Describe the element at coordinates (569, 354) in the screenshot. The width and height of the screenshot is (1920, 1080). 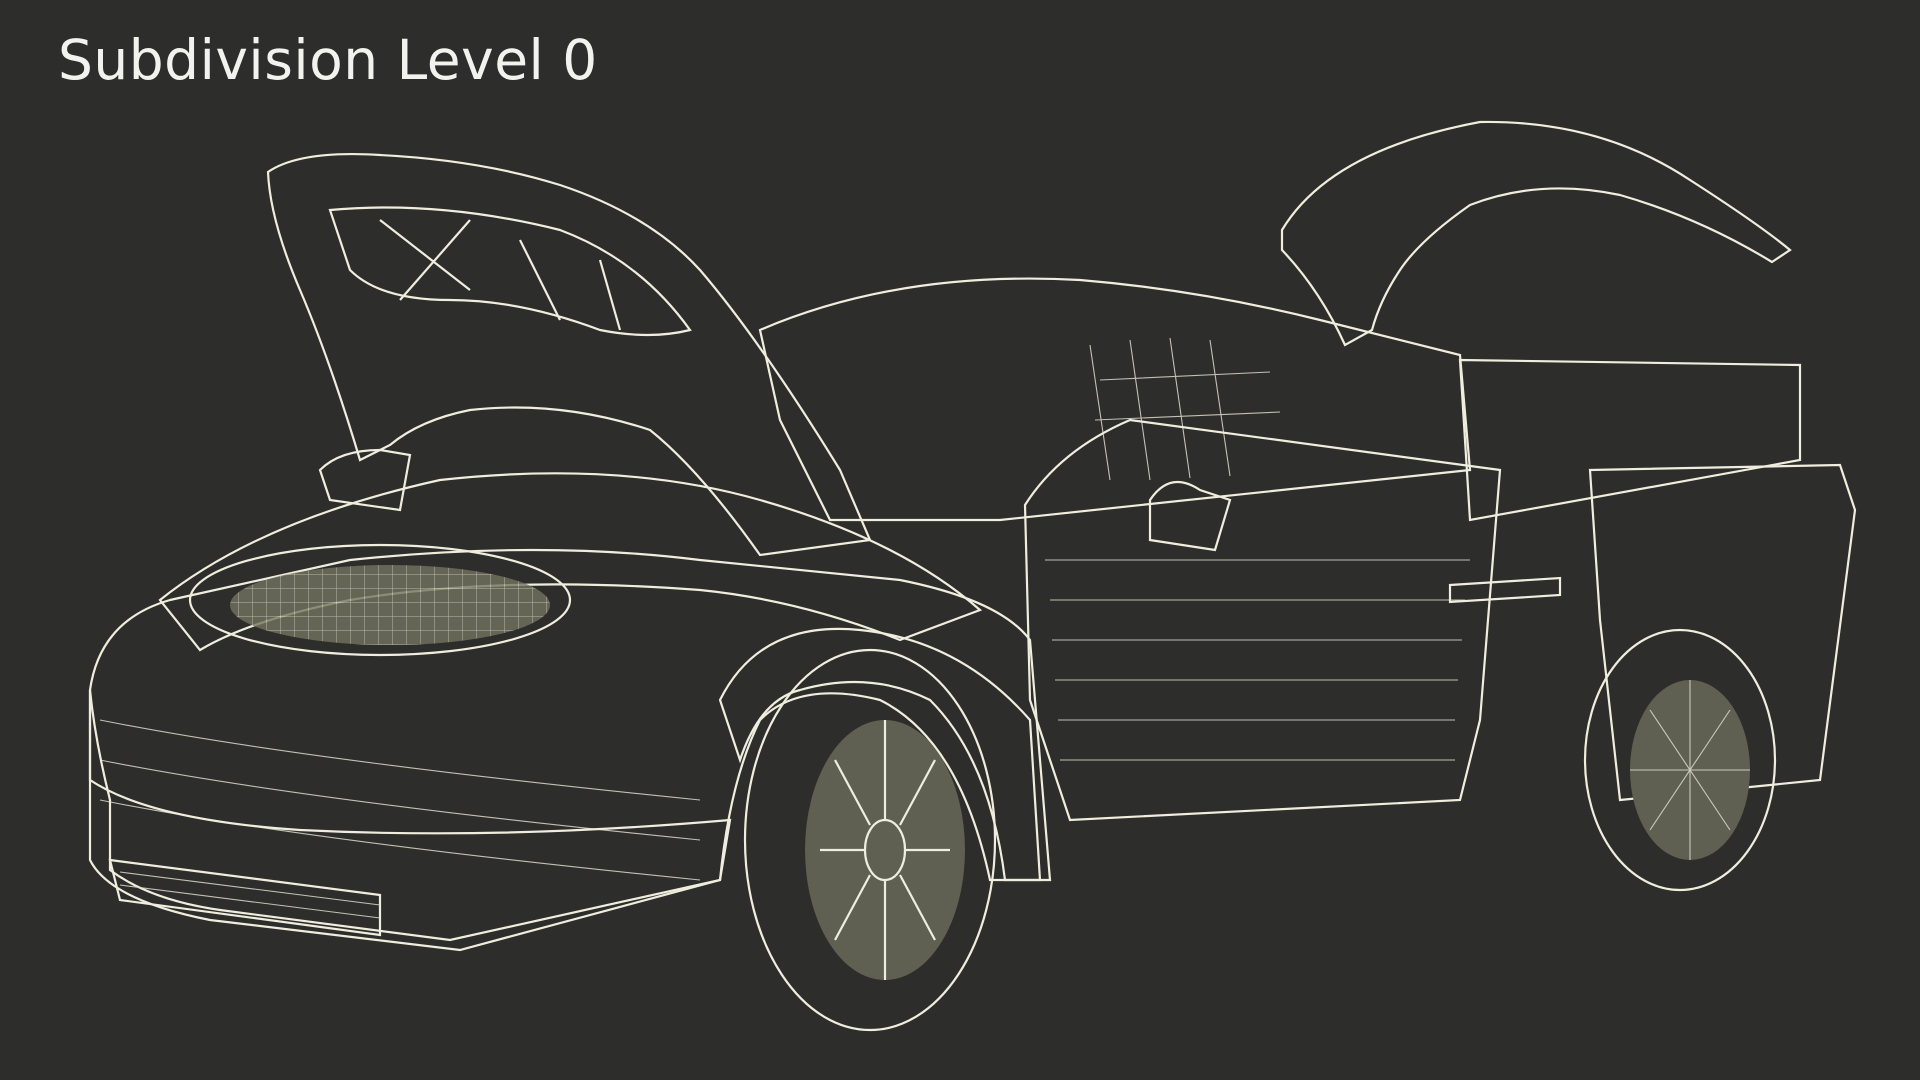
I see `open-hood-lid` at that location.